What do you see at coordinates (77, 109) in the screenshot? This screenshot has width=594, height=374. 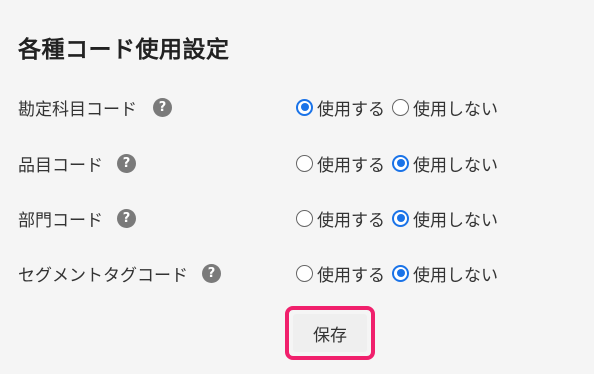 I see `setting-label: 勘定科目コード` at bounding box center [77, 109].